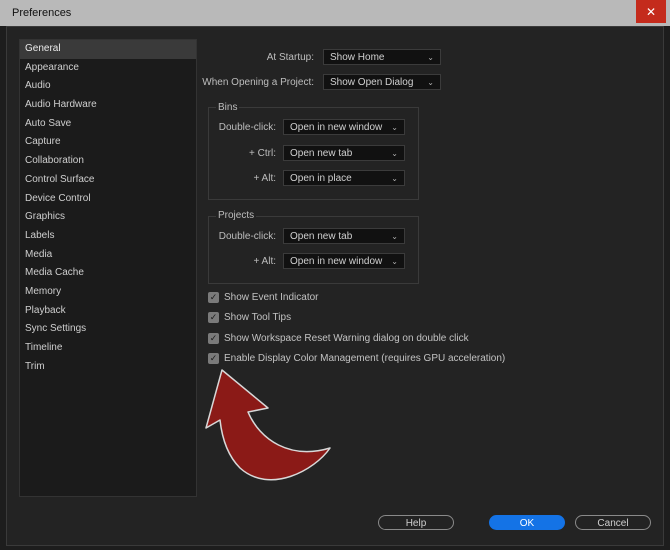 The height and width of the screenshot is (550, 670). Describe the element at coordinates (108, 255) in the screenshot. I see `sidebar-item-media: Media` at that location.